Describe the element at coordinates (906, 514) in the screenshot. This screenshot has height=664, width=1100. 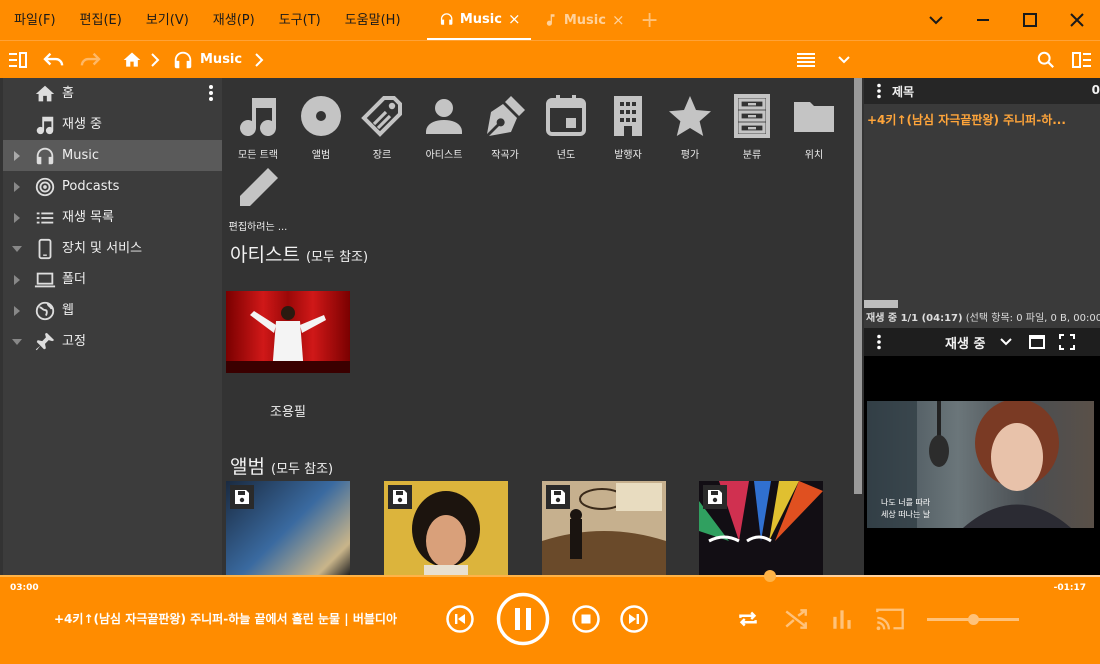
I see `video-caption: 세상 떠나는 날` at that location.